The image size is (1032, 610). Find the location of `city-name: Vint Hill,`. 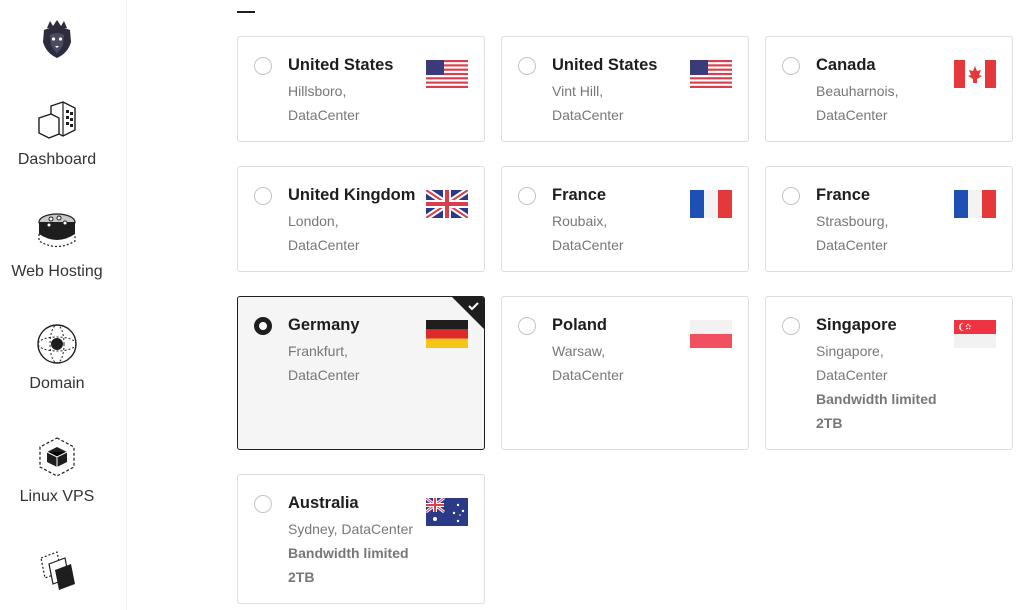

city-name: Vint Hill, is located at coordinates (578, 91).